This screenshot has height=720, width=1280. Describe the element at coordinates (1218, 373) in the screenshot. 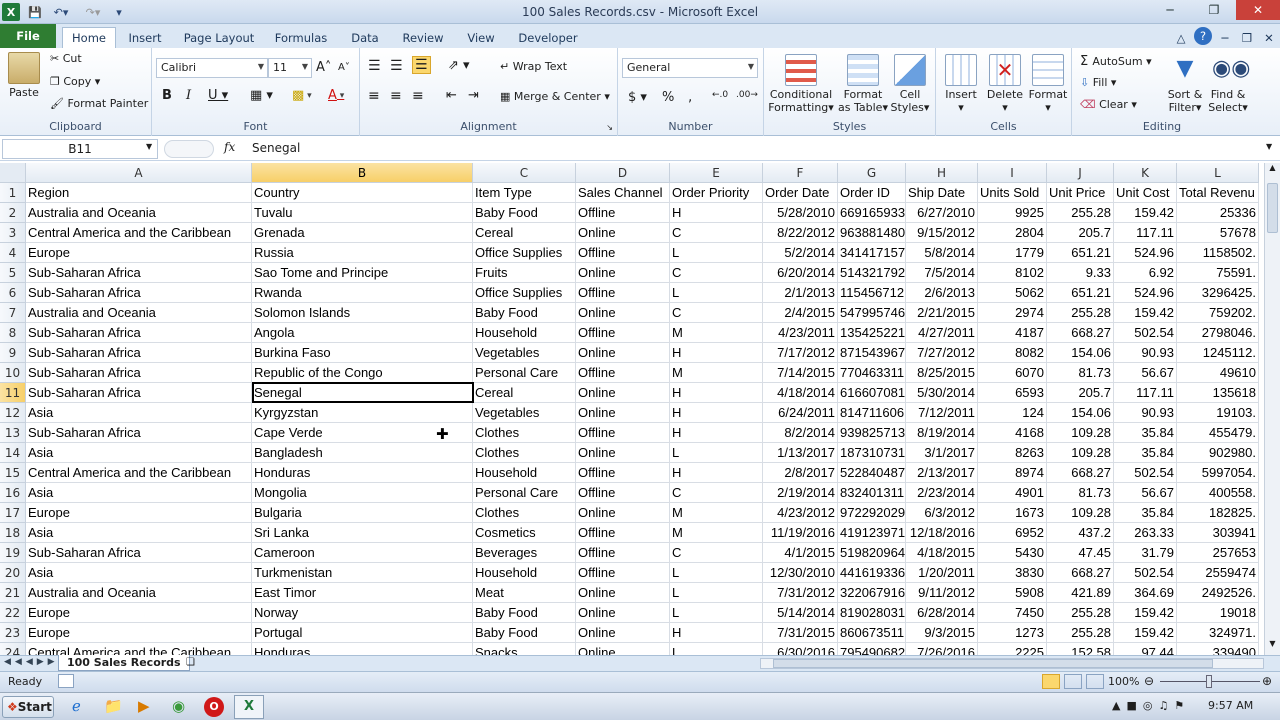

I see `table-cell: 49610` at that location.